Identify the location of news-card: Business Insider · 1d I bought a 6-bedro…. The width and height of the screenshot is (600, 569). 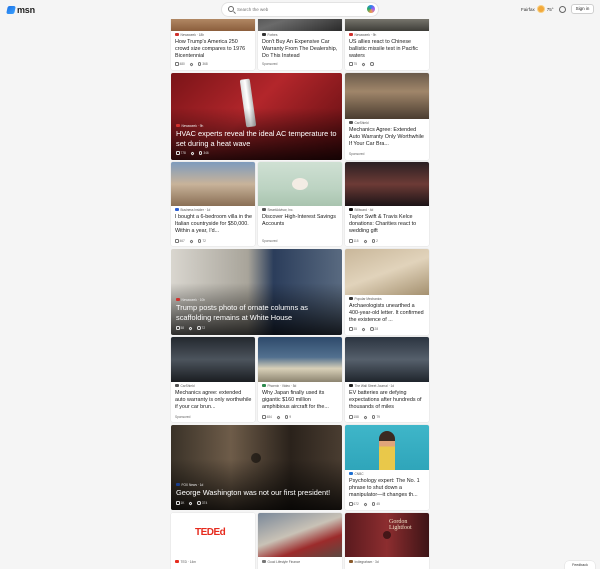
(213, 204).